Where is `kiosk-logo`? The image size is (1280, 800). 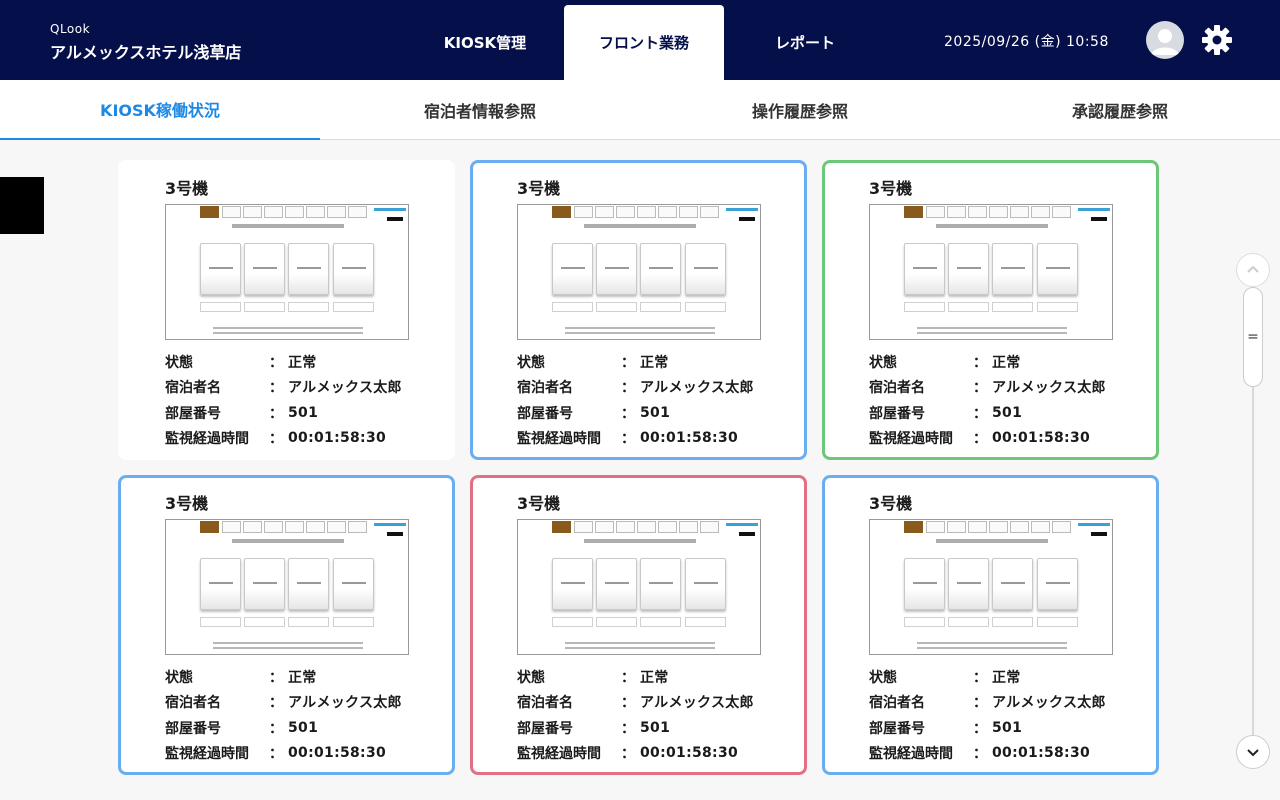 kiosk-logo is located at coordinates (209, 527).